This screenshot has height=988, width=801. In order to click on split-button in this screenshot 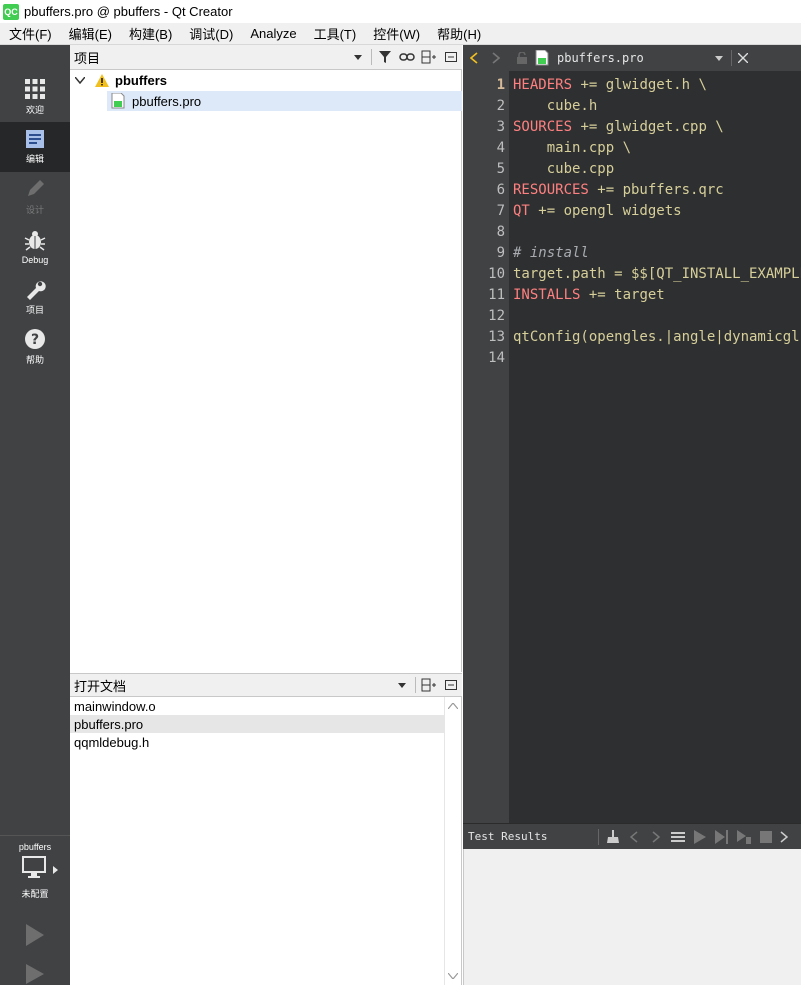, I will do `click(429, 57)`.